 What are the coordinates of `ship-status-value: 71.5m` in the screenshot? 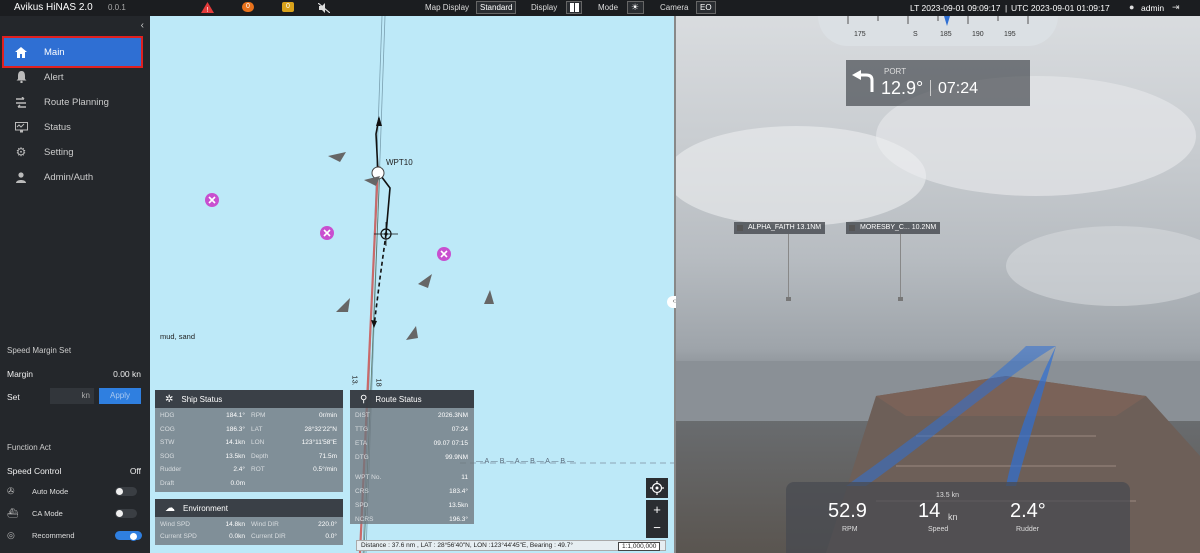 It's located at (327, 456).